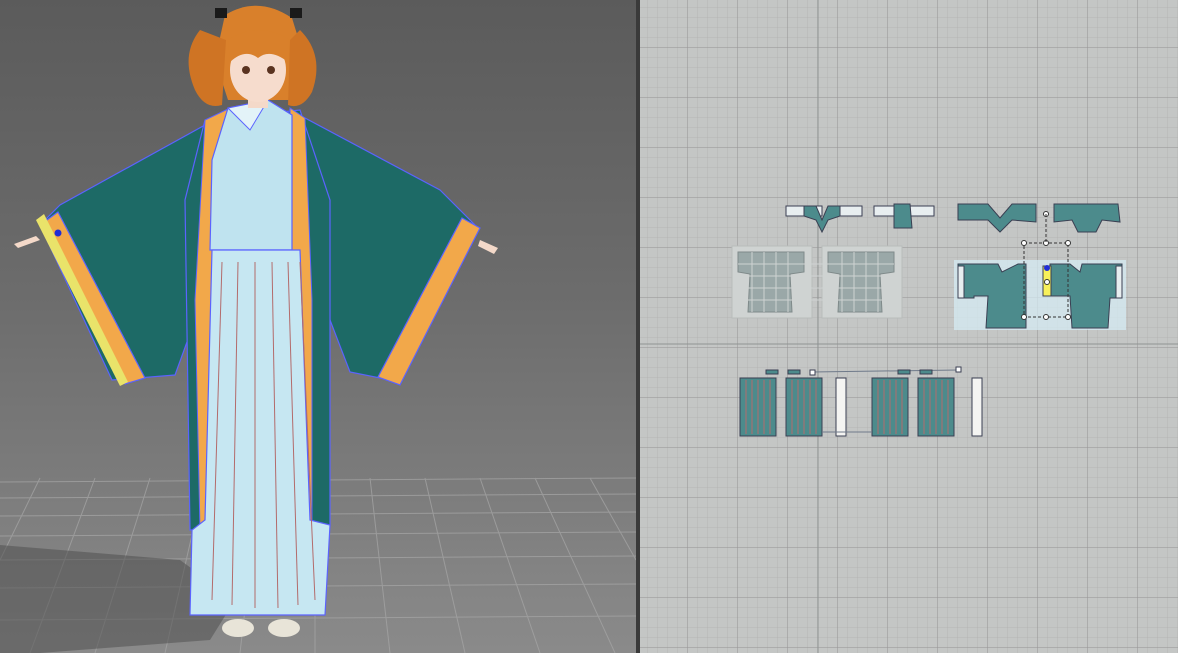 Image resolution: width=1178 pixels, height=653 pixels. Describe the element at coordinates (252, 56) in the screenshot. I see `character-head` at that location.